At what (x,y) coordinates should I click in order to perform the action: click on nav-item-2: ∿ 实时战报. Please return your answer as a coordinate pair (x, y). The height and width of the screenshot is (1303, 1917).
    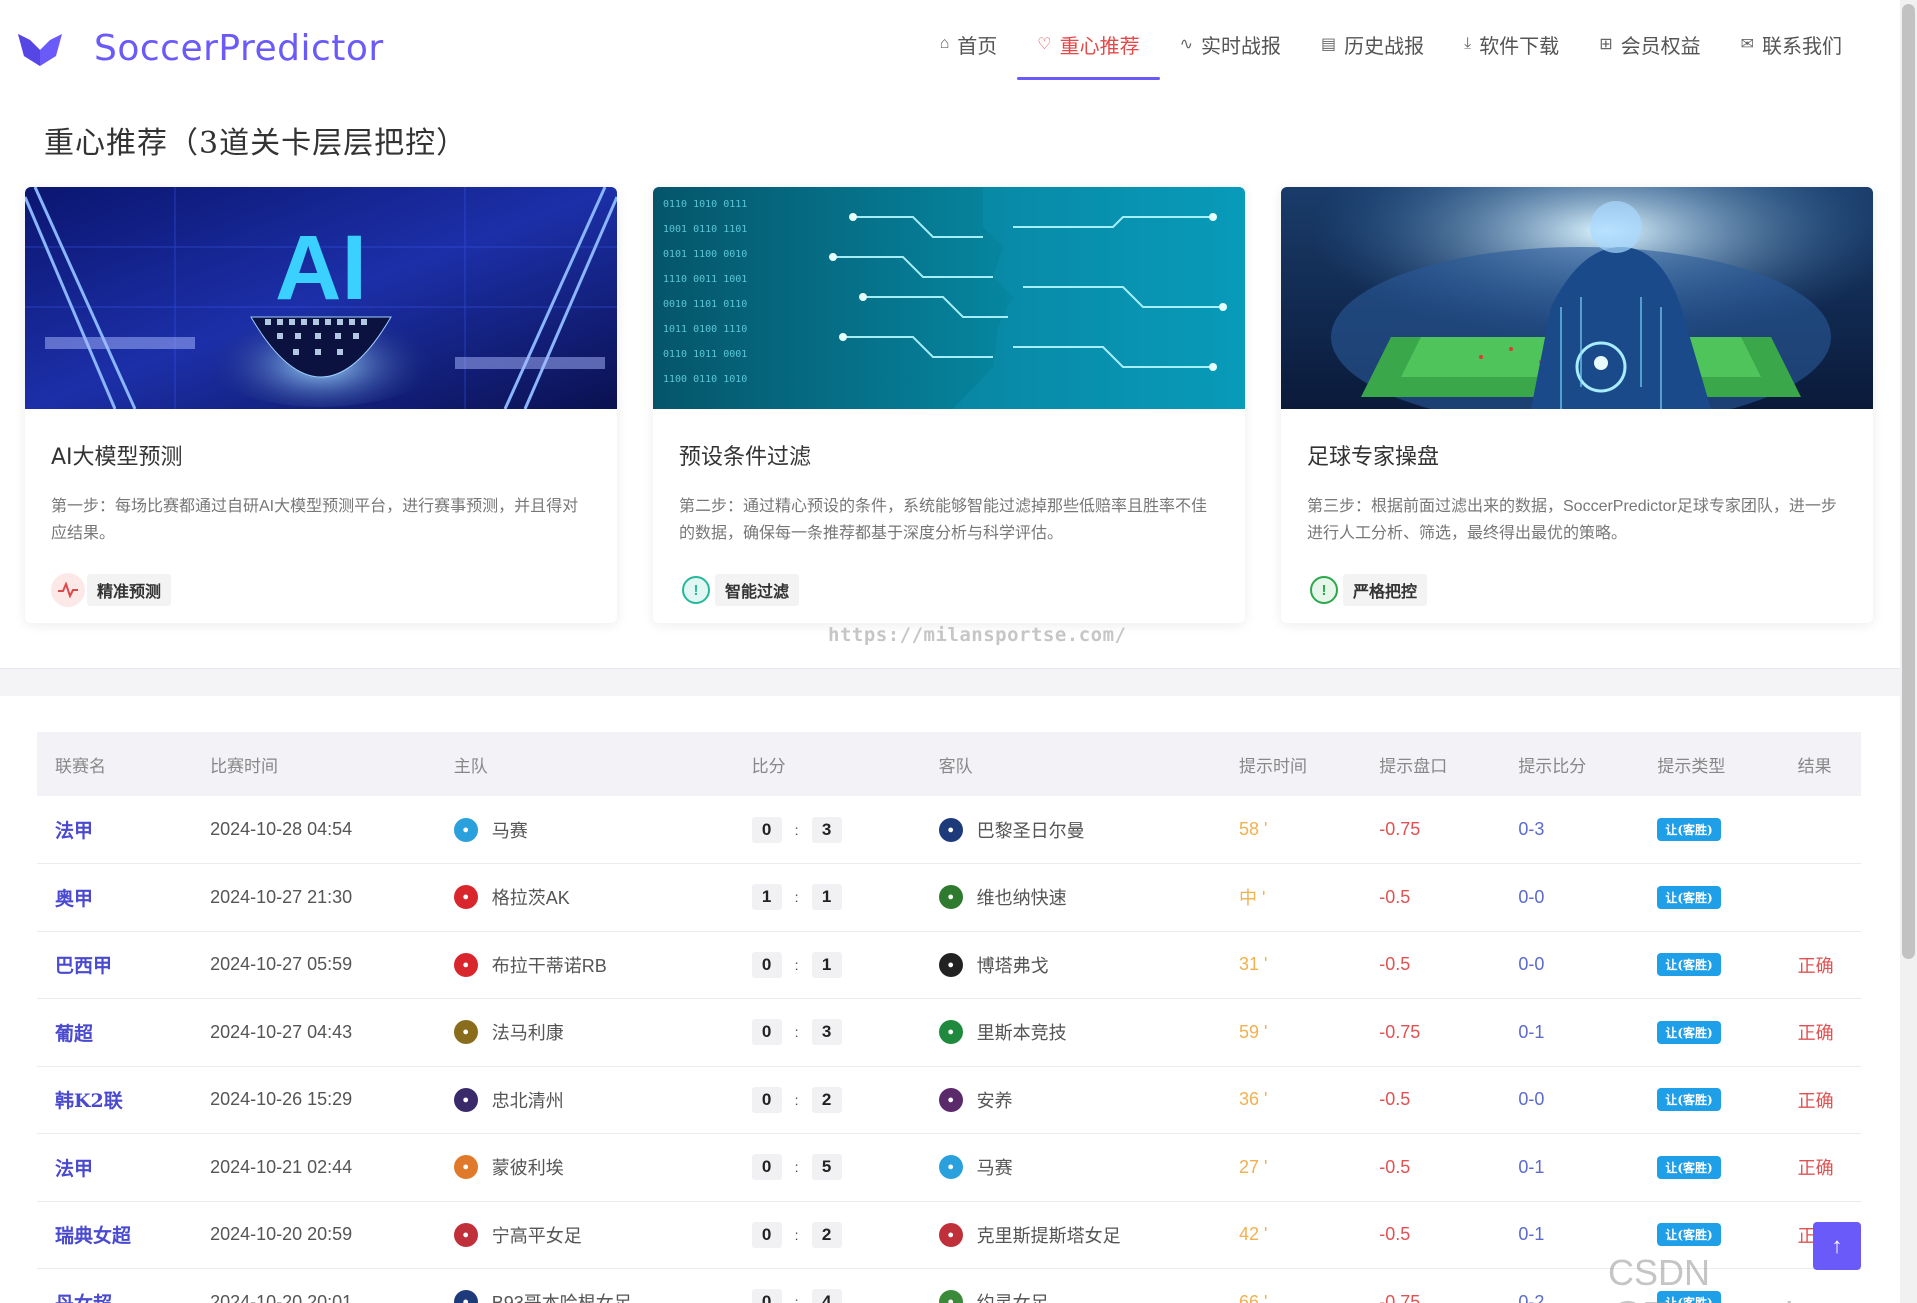
    Looking at the image, I should click on (1230, 44).